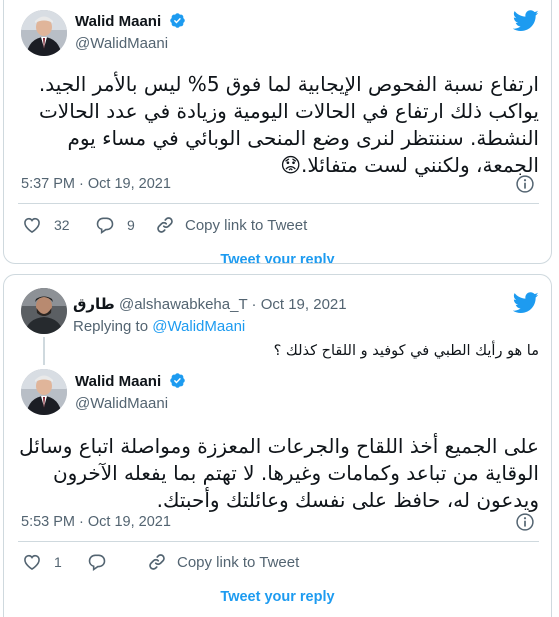 This screenshot has width=559, height=617. Describe the element at coordinates (96, 522) in the screenshot. I see `reply-tweet-timestamp: 5:53 PM · Oct 19, 2021` at that location.